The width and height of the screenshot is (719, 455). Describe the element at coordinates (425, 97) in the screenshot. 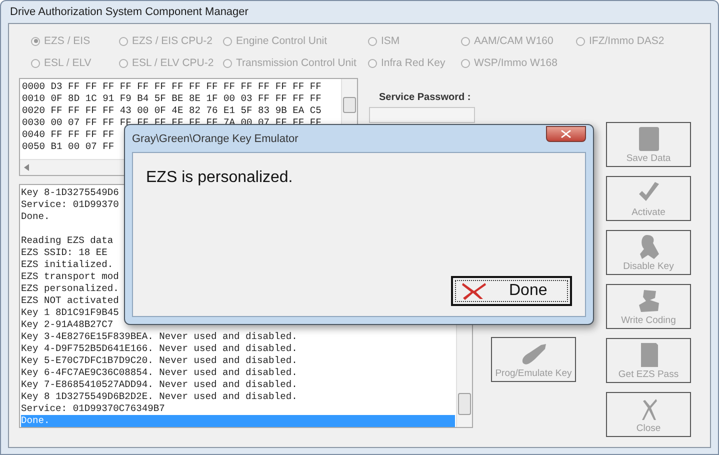

I see `field-label: Service Password :` at that location.